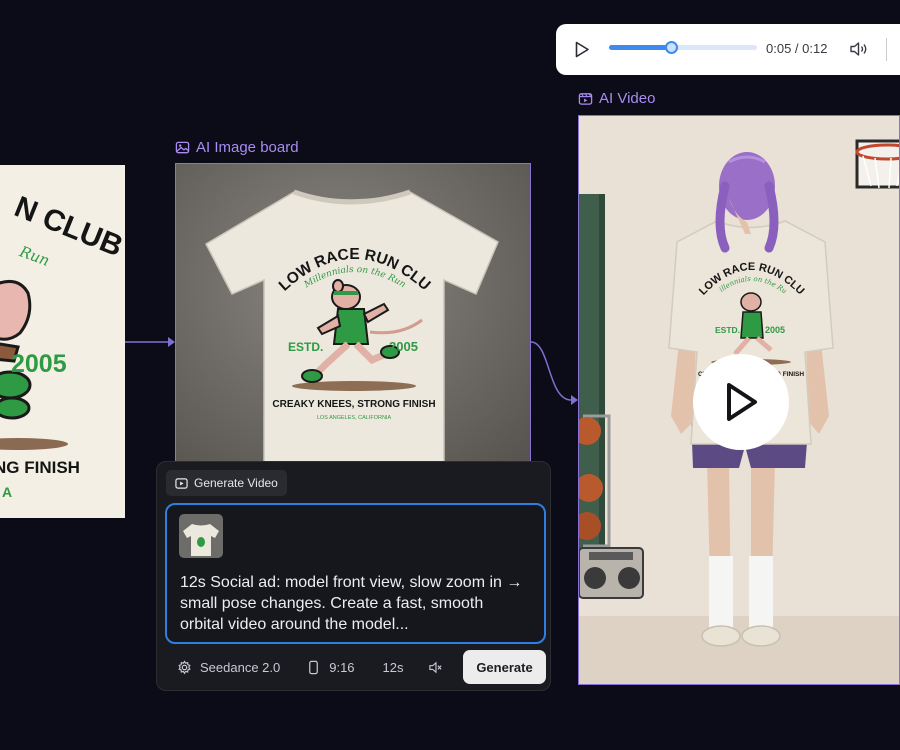  What do you see at coordinates (184, 666) in the screenshot?
I see `settings-icon` at bounding box center [184, 666].